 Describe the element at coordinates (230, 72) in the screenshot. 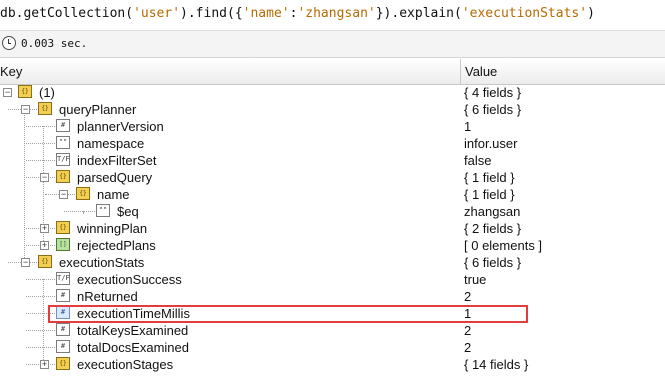

I see `key-column-header: Key` at that location.